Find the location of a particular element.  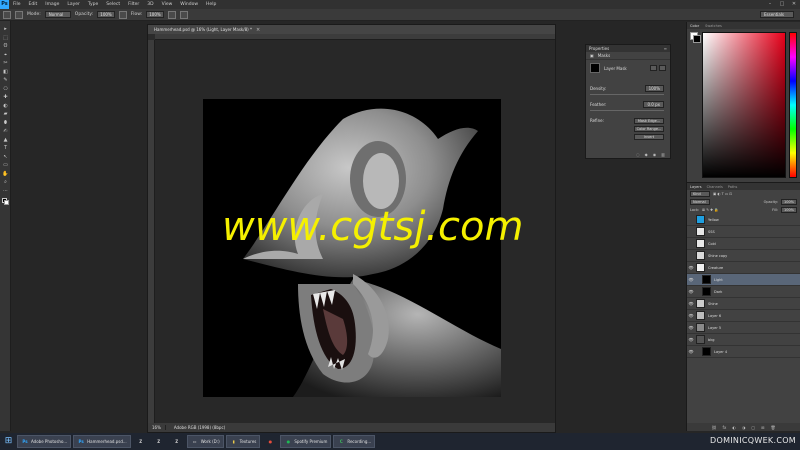

menu-select: Select is located at coordinates (113, 4).